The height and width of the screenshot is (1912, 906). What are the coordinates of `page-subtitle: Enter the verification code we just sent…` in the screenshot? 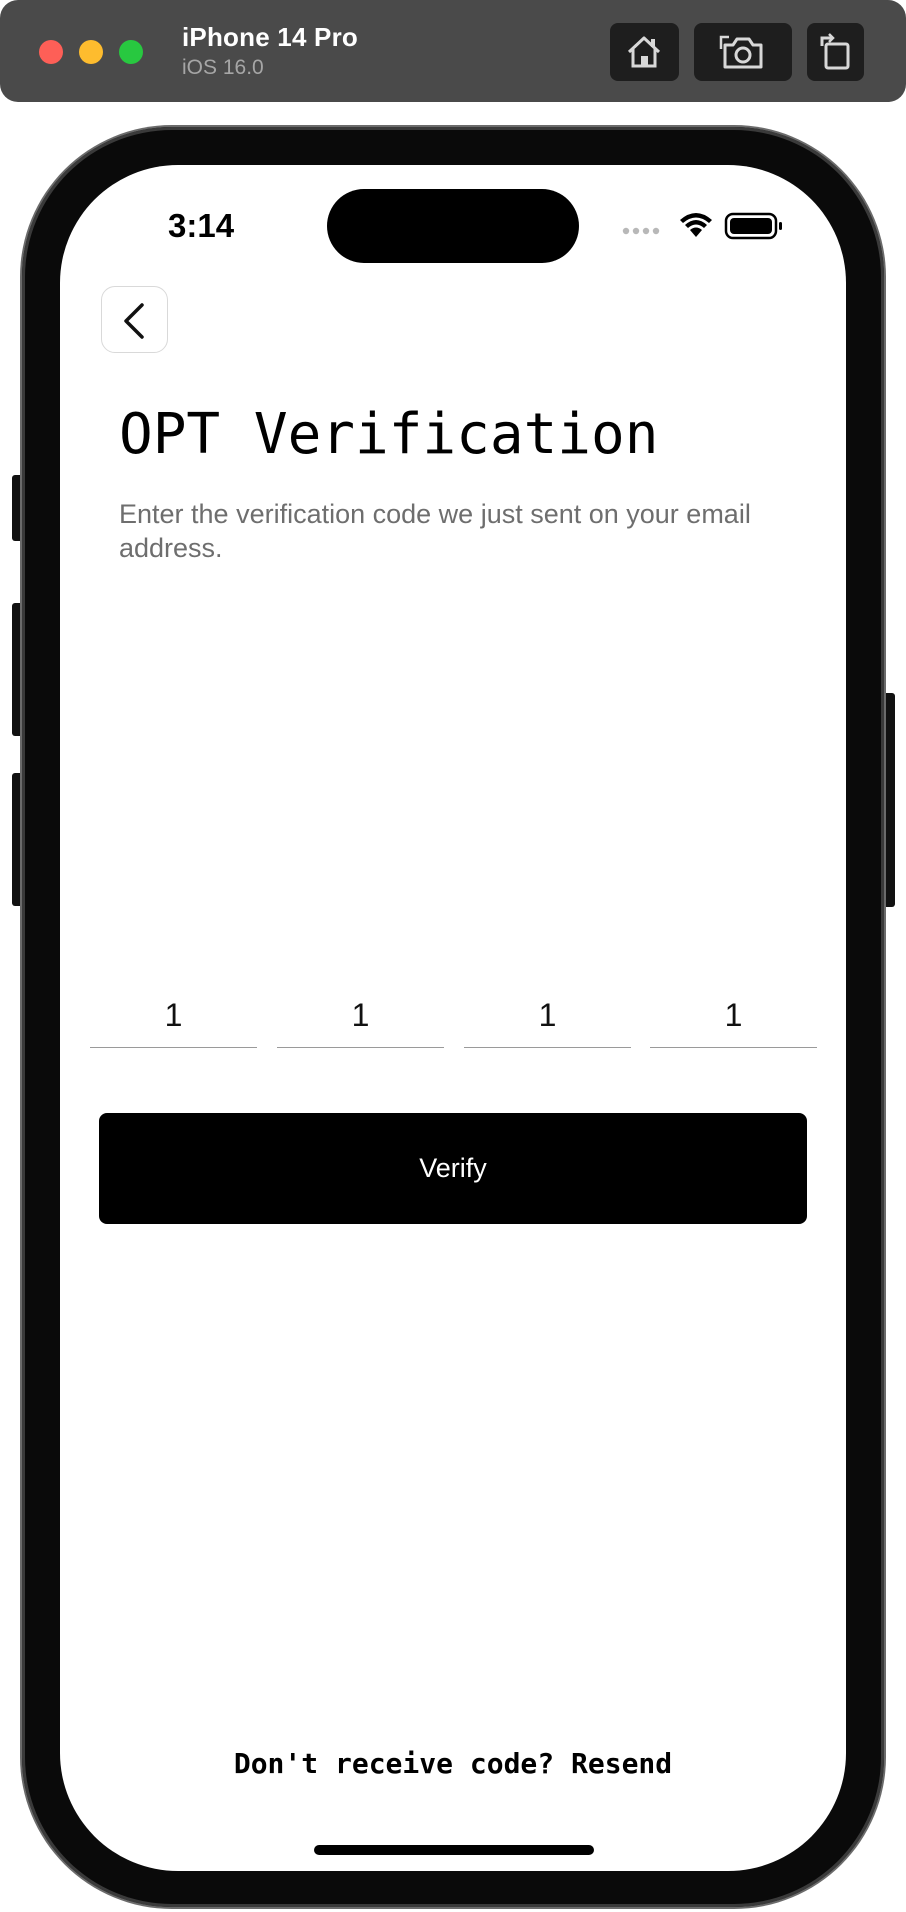 It's located at (435, 531).